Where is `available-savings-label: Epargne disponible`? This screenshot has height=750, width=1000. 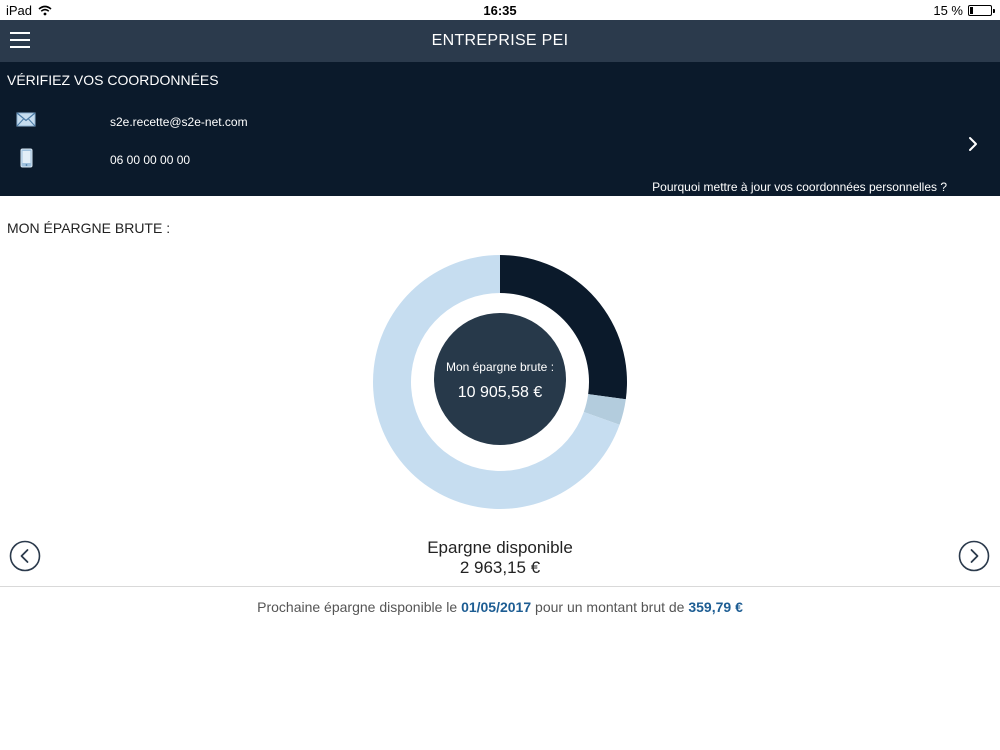 available-savings-label: Epargne disponible is located at coordinates (500, 547).